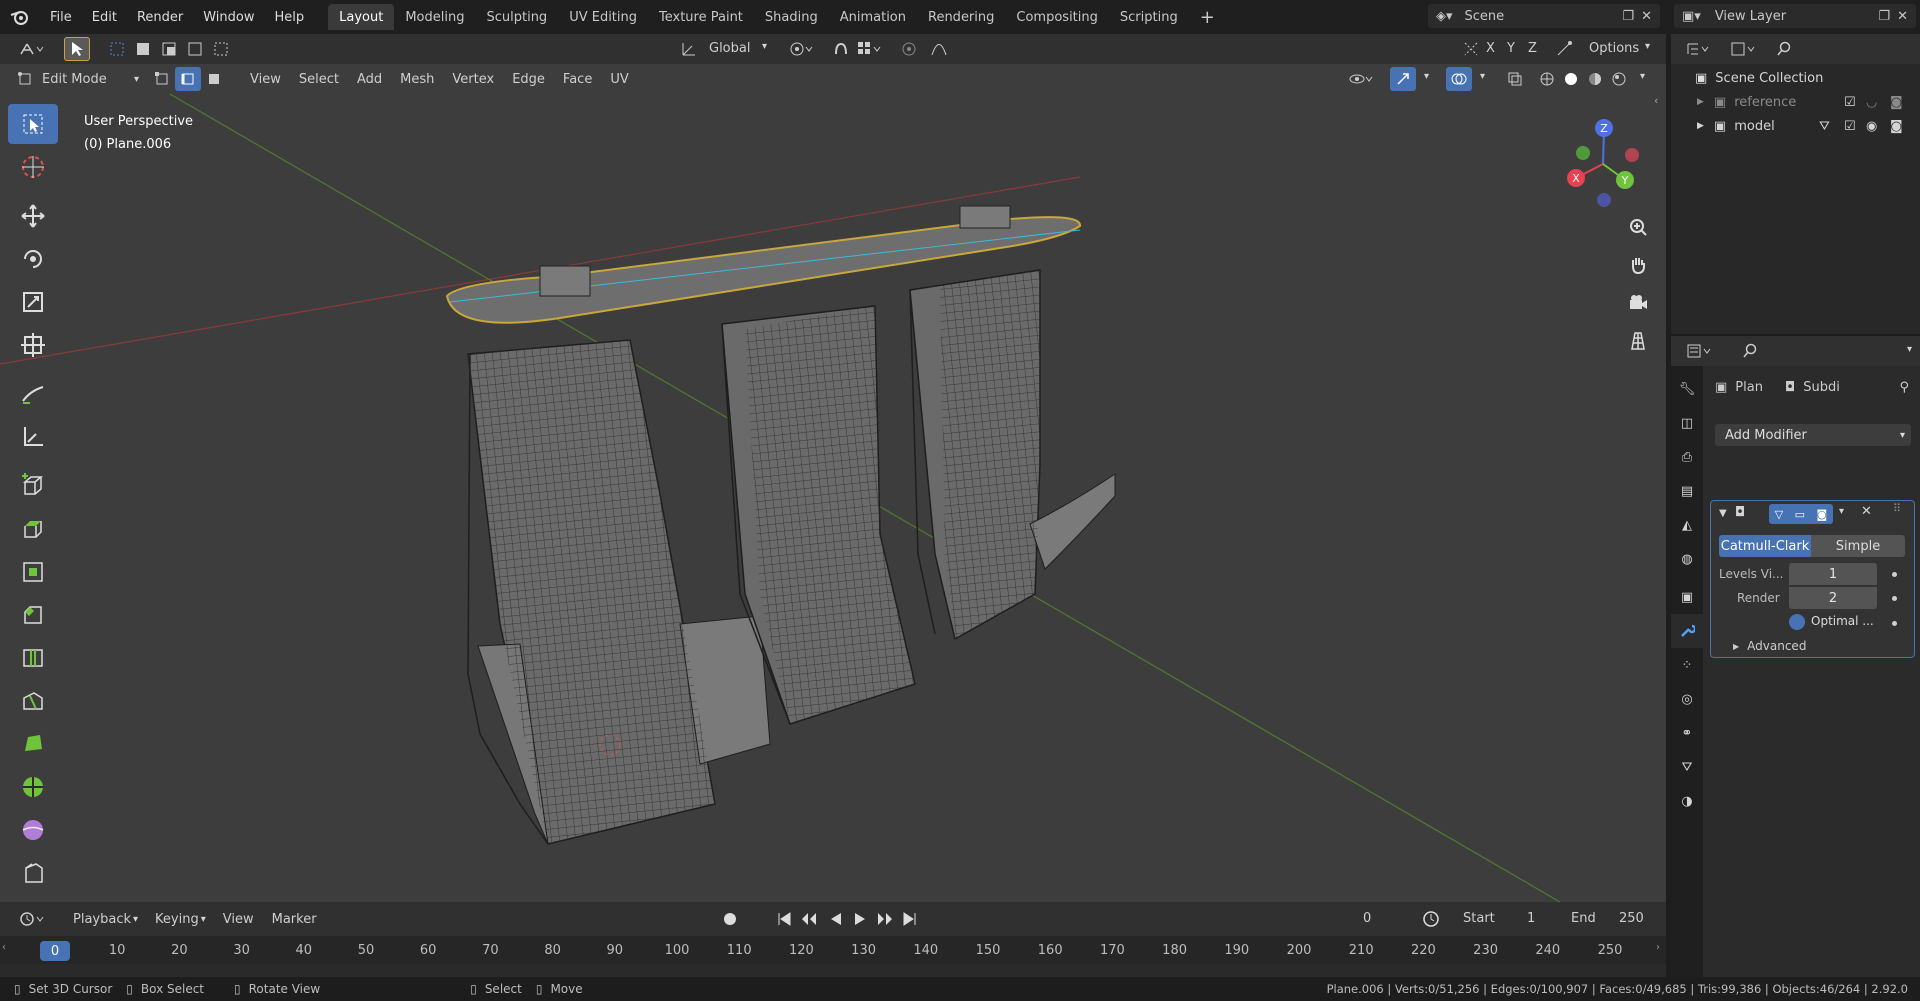 The height and width of the screenshot is (1001, 1920). What do you see at coordinates (1765, 546) in the screenshot?
I see `catmull-clark-button: Catmull-Clark` at bounding box center [1765, 546].